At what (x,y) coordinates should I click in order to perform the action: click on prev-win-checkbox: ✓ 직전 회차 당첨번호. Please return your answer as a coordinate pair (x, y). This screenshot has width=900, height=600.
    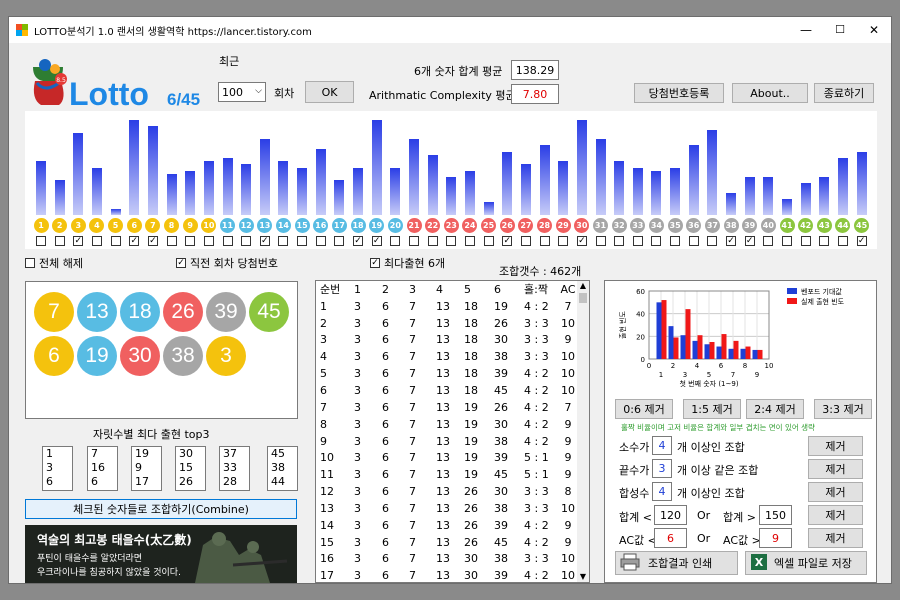
    Looking at the image, I should click on (227, 263).